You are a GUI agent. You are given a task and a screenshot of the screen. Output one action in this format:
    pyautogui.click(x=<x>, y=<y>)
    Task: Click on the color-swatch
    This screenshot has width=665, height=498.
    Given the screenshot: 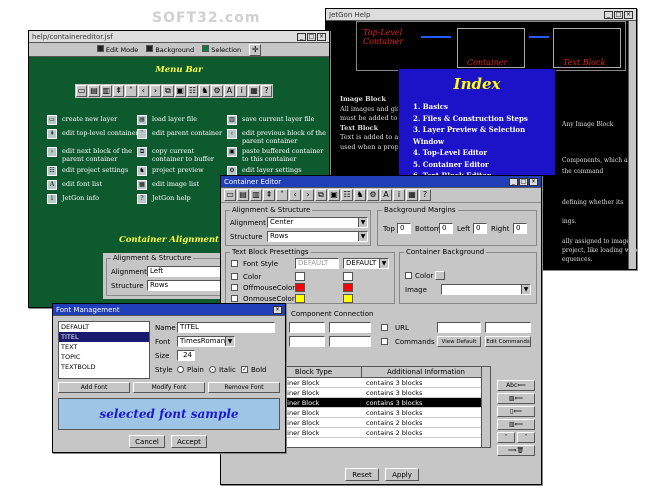 What is the action you would take?
    pyautogui.click(x=300, y=276)
    